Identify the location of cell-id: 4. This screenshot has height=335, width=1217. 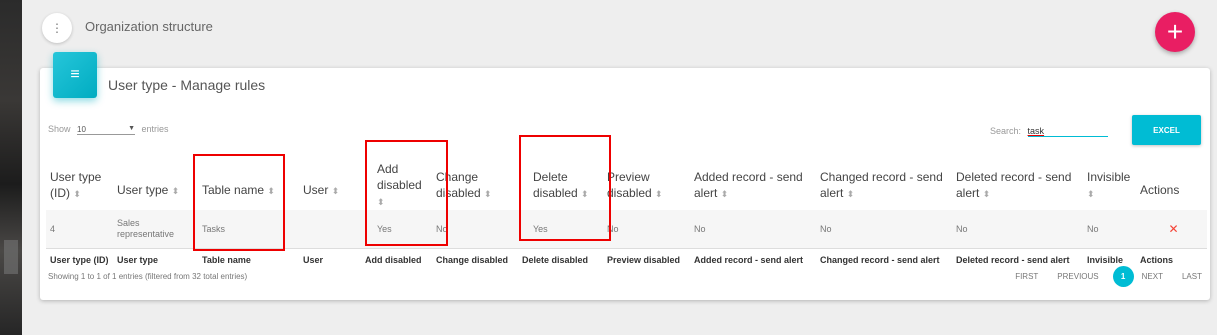
(79, 229).